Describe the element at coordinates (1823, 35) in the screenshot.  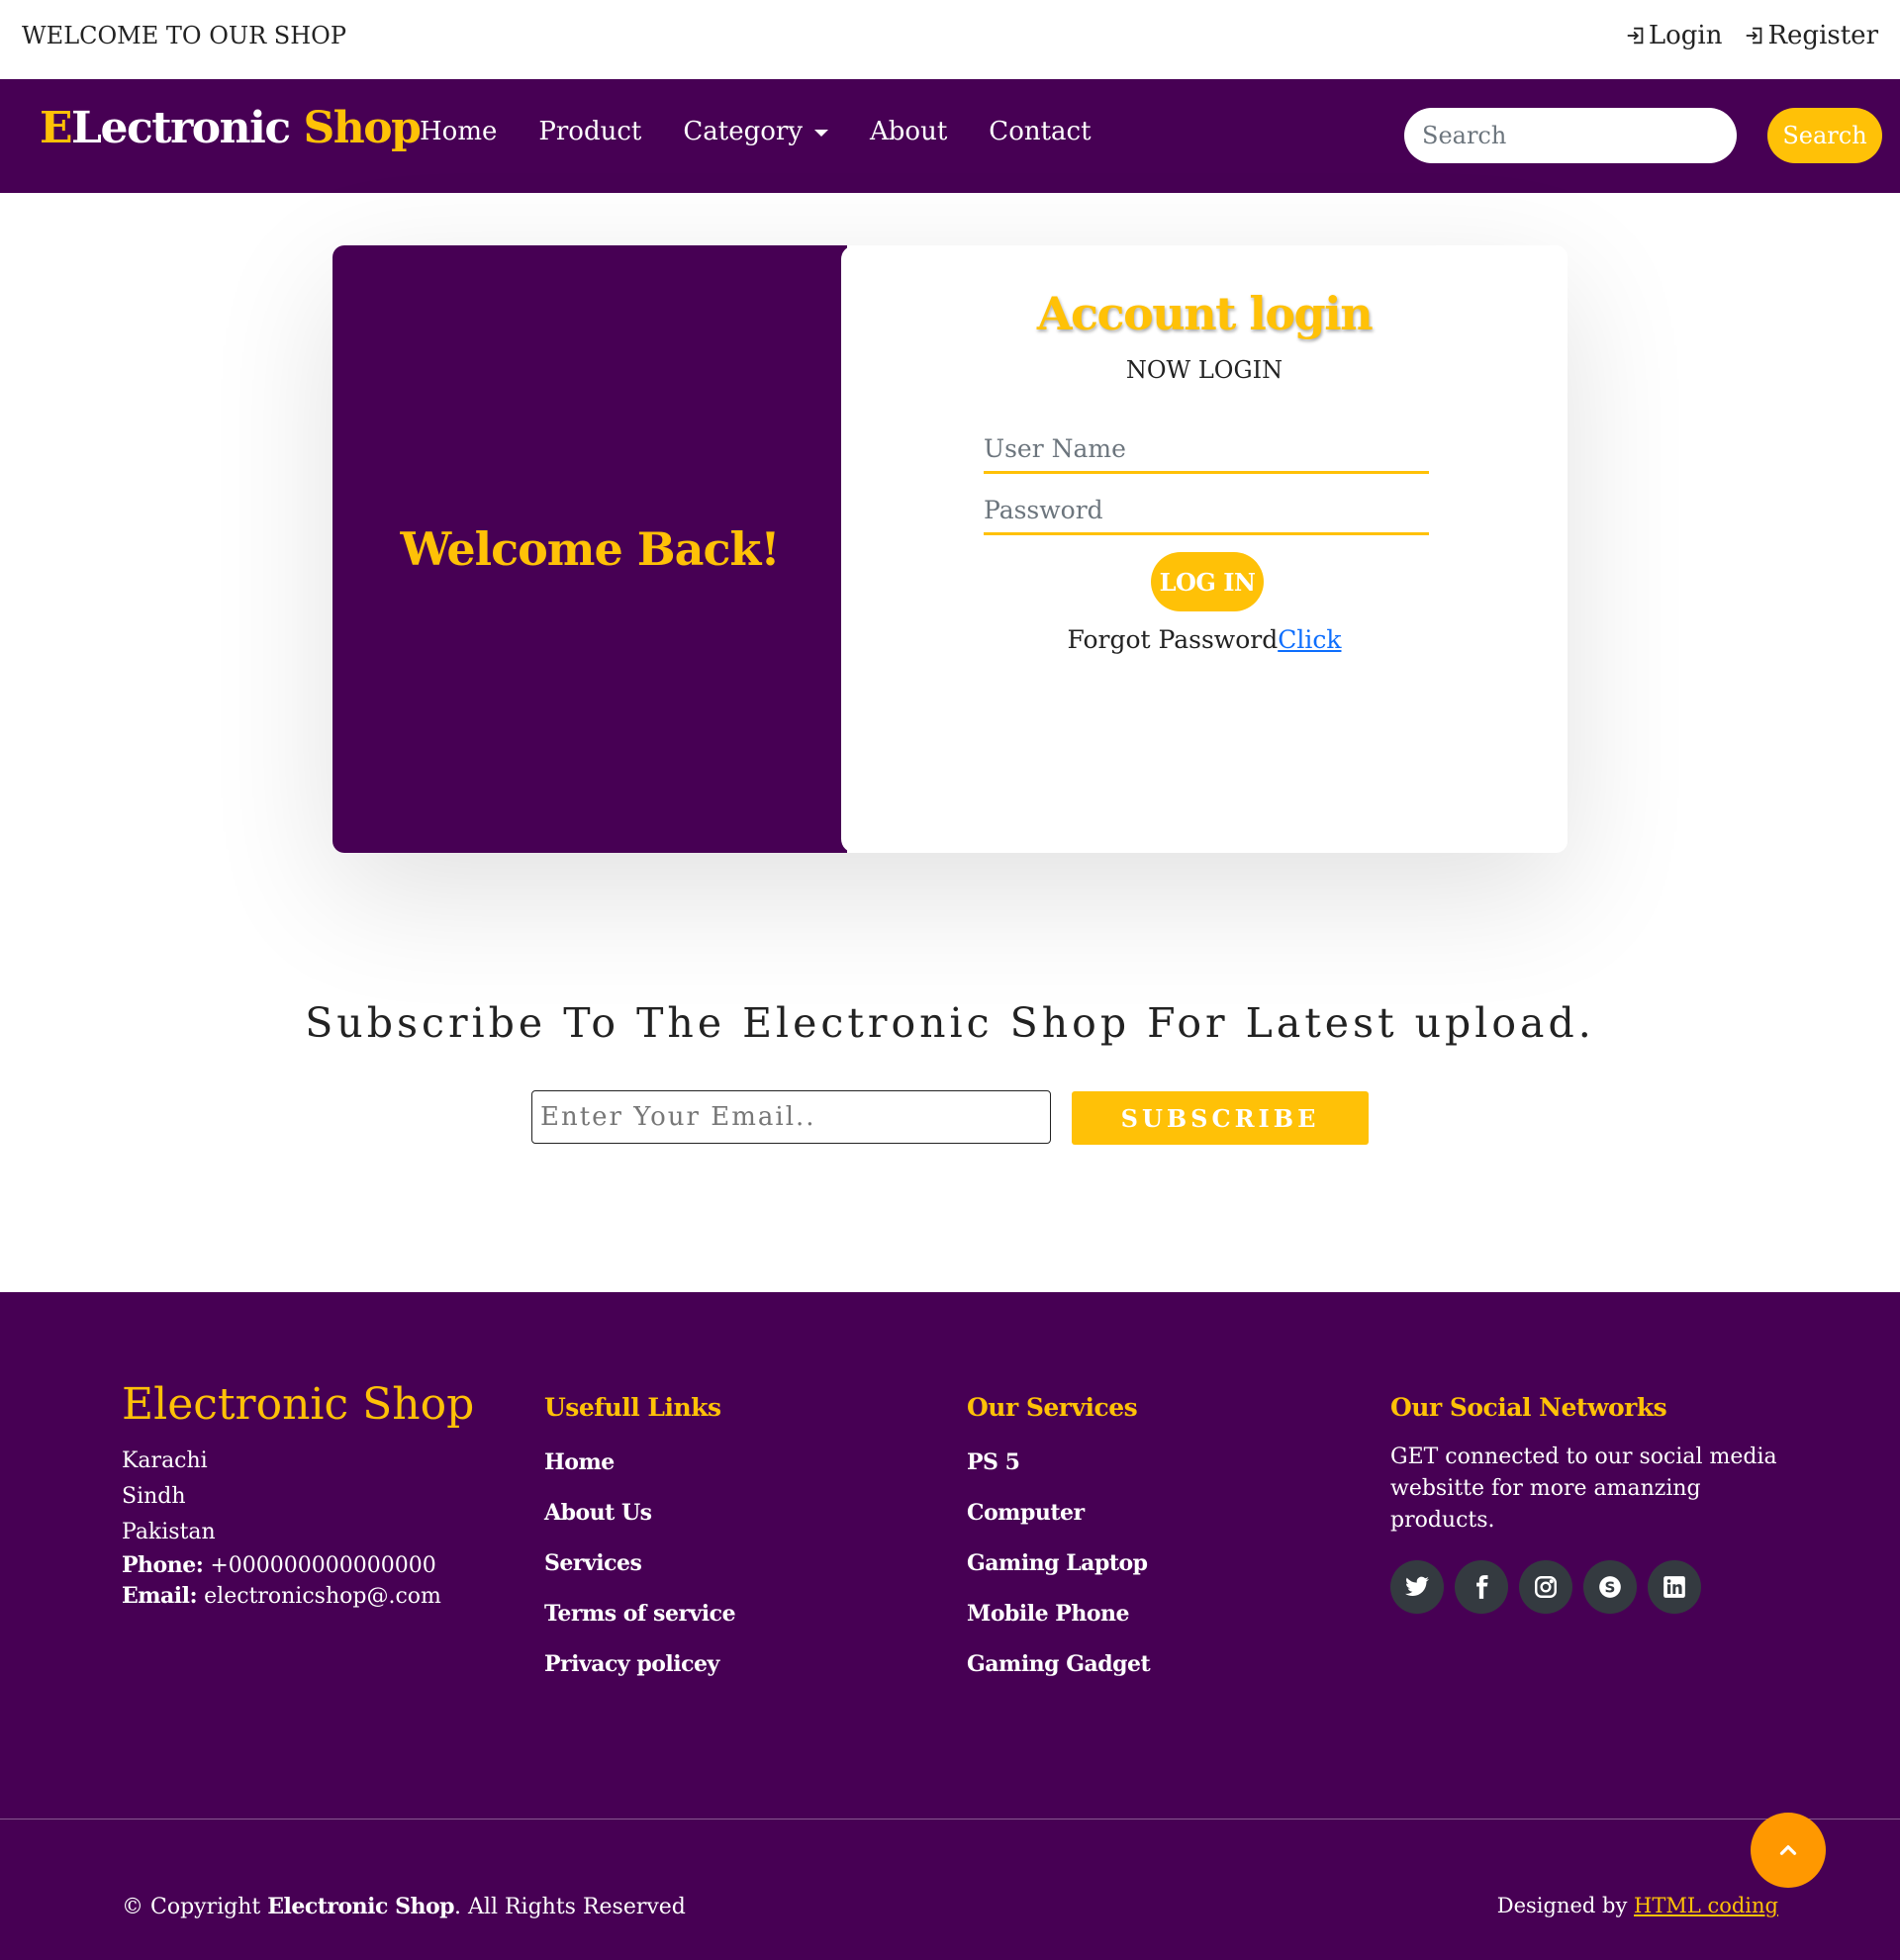
I see `register-label: Register` at that location.